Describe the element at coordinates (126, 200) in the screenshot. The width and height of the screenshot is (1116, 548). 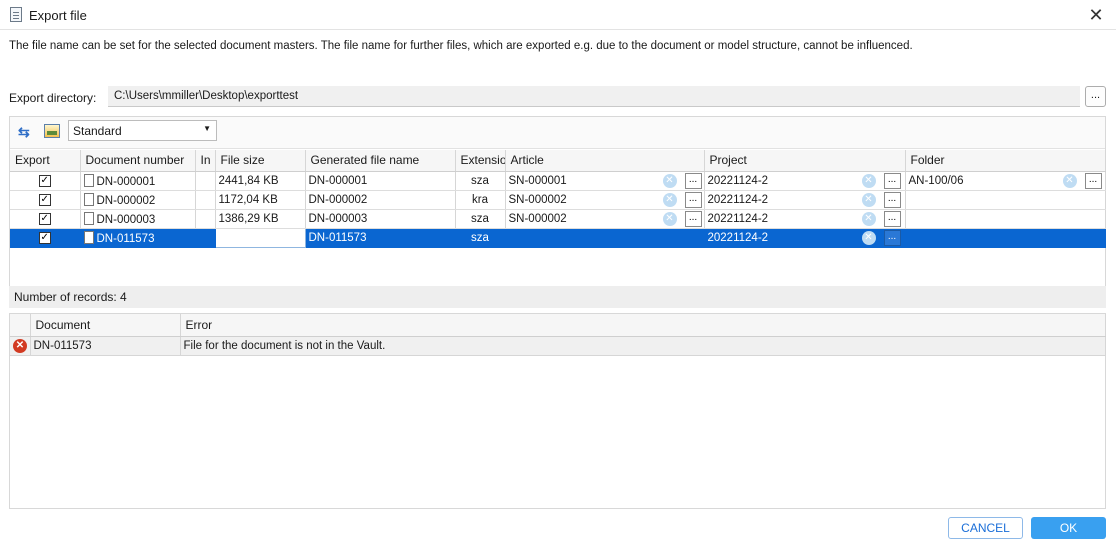
I see `document-number: DN-000002` at that location.